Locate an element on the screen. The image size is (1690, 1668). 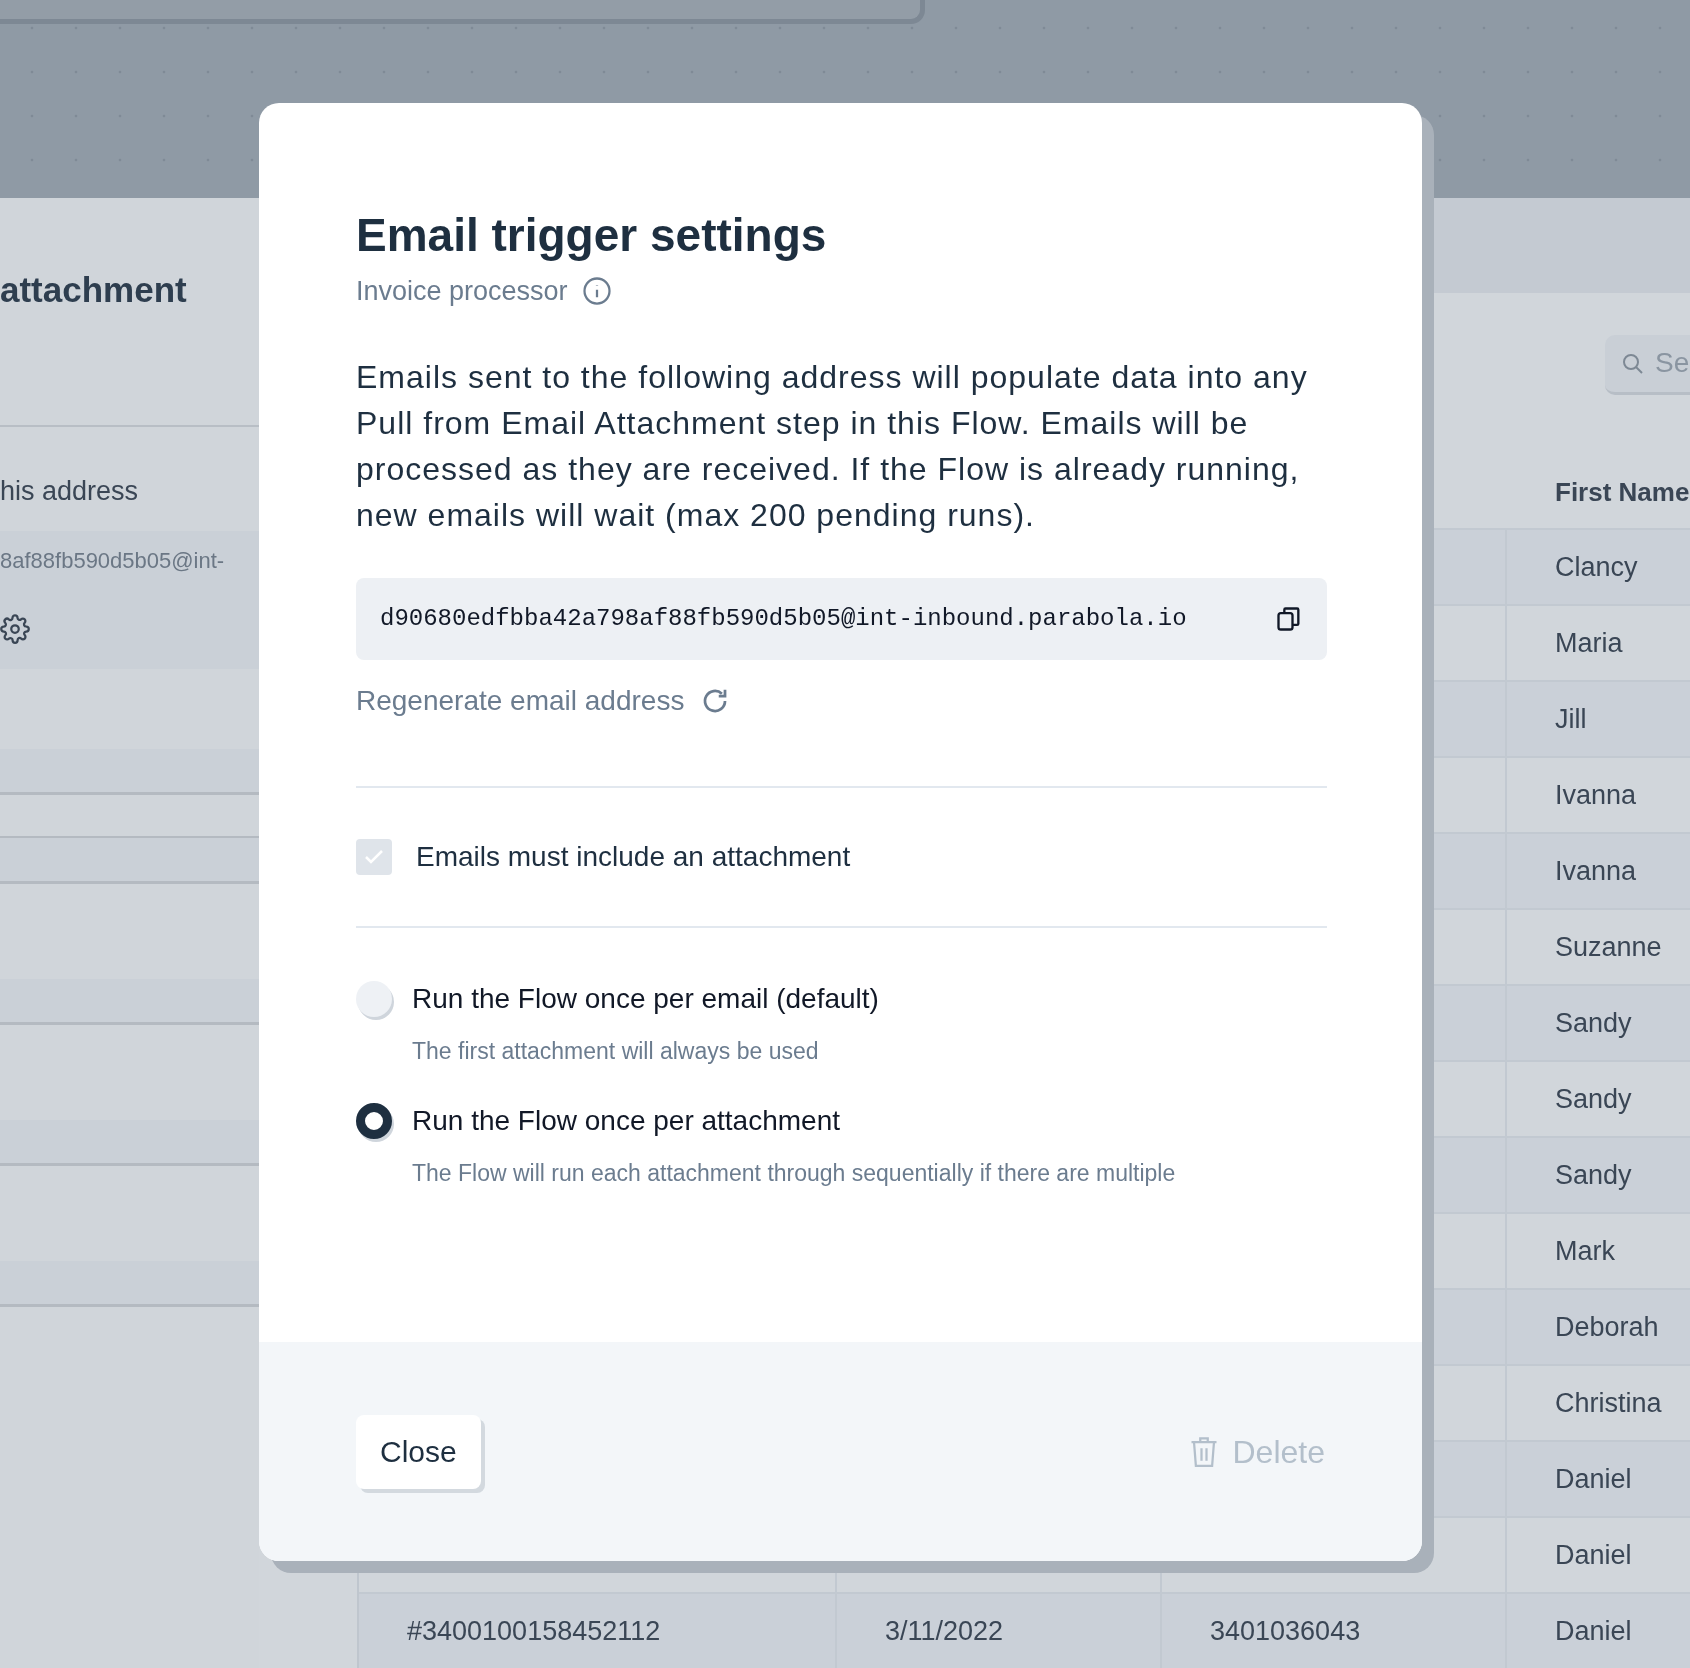
table-cell-text: Jill is located at coordinates (1571, 719).